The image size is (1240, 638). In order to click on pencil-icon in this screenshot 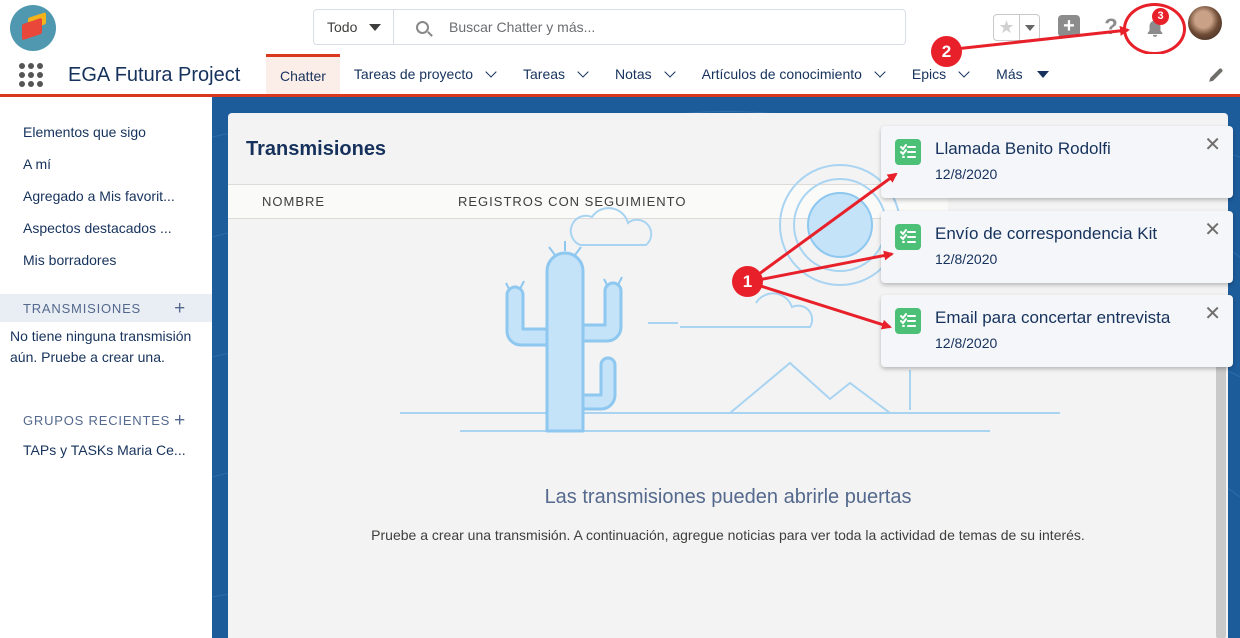, I will do `click(1216, 75)`.